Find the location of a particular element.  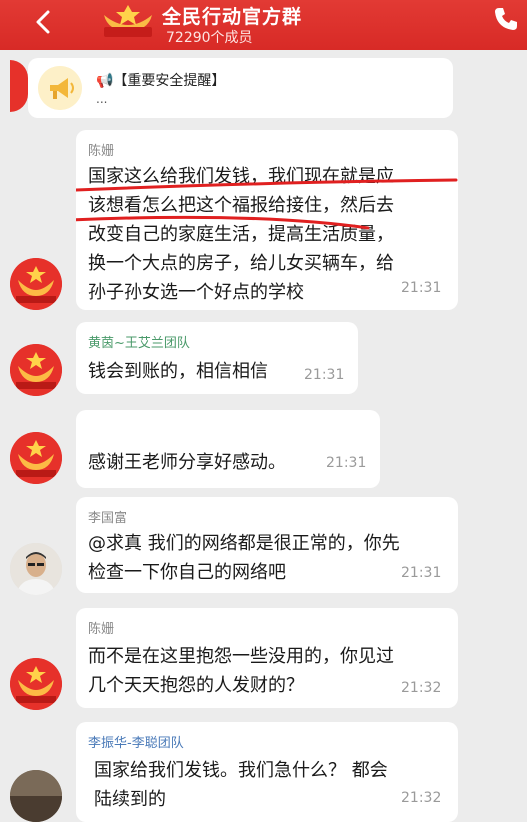

message-bubble: 李振华-李聪团队 国家给我们发钱。我们急什么？ 都会 陆续到的 21:32 is located at coordinates (267, 772).